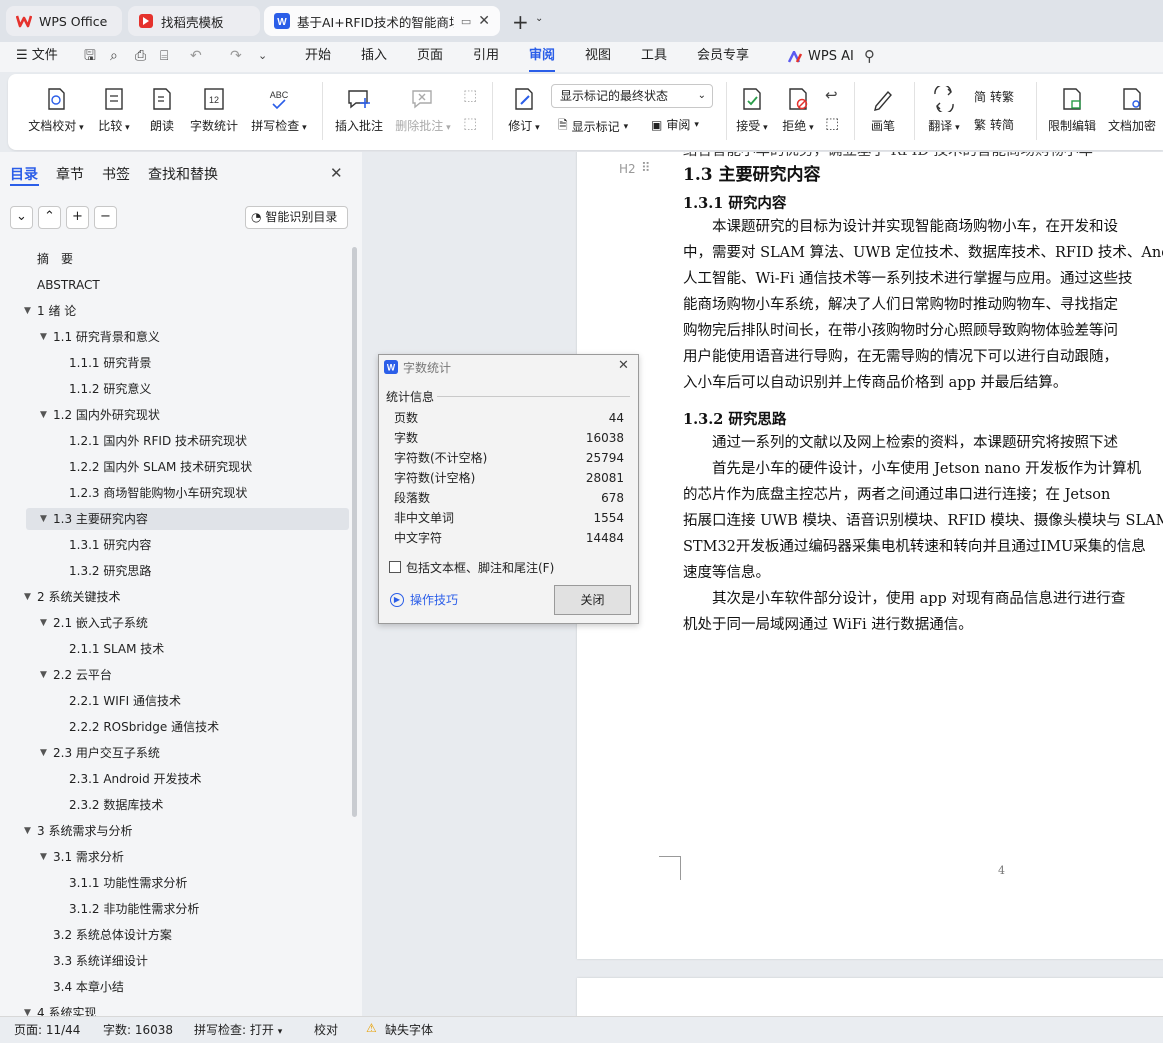  Describe the element at coordinates (100, 623) in the screenshot. I see `toc-item: 2.1 嵌入式子系统` at that location.